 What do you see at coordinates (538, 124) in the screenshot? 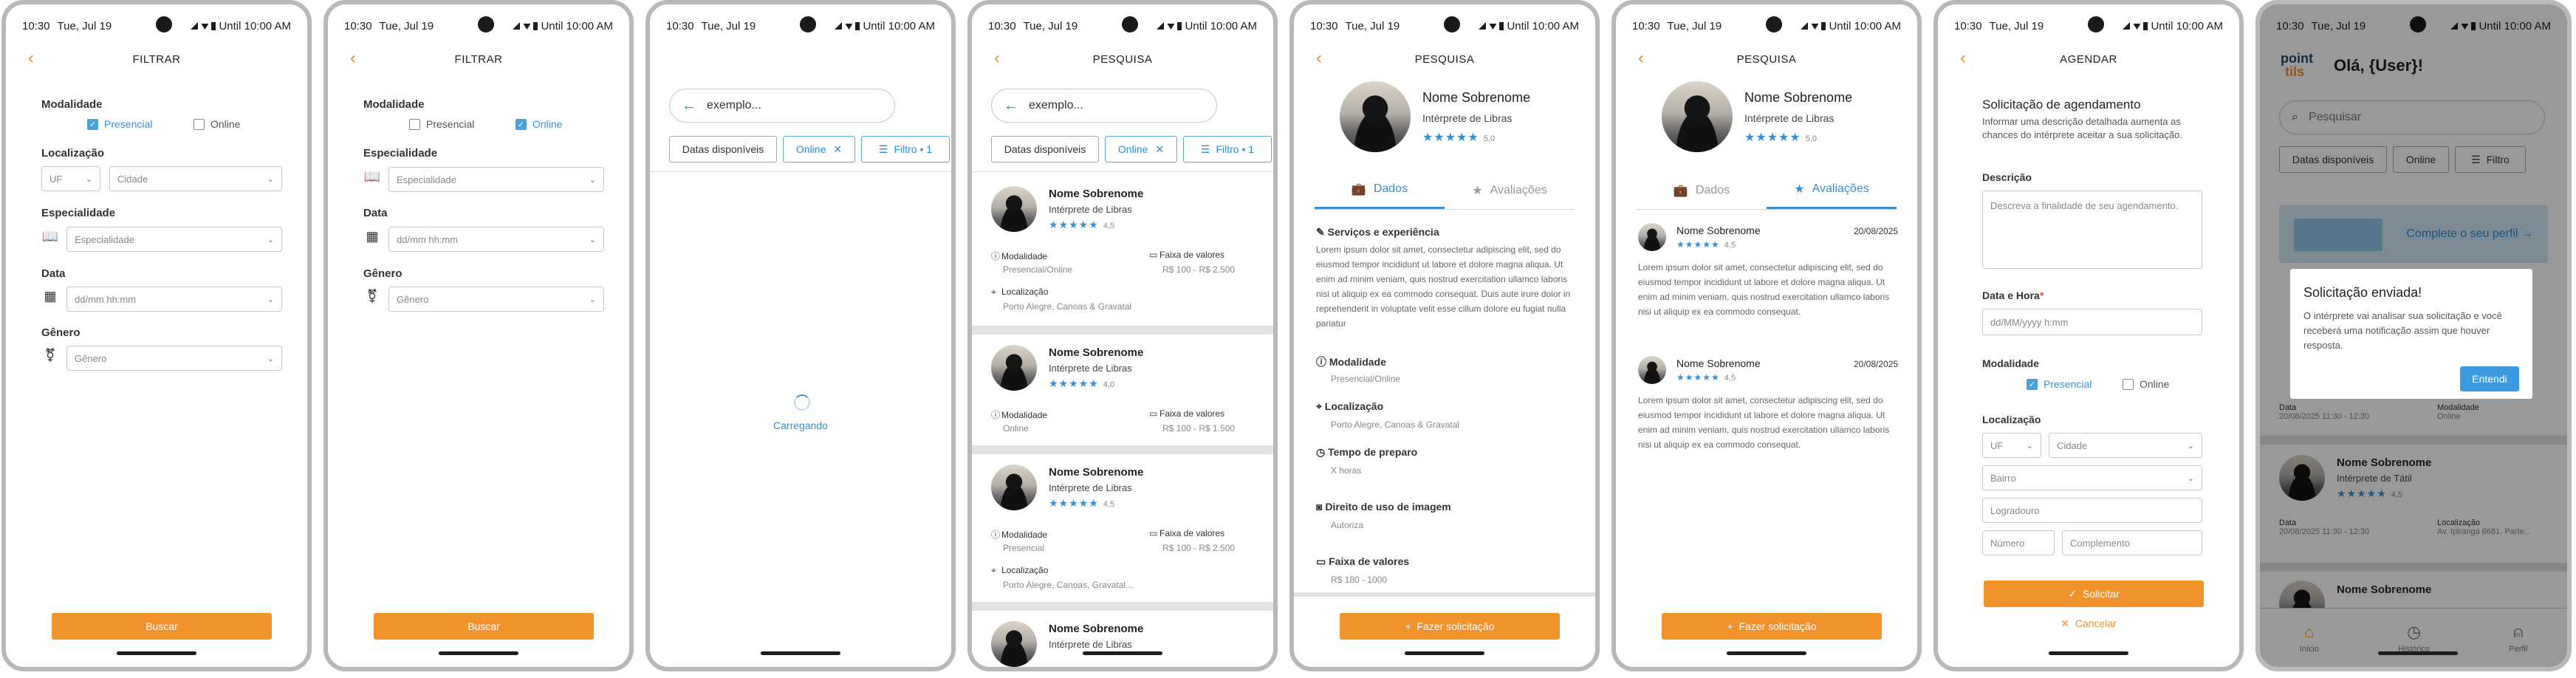
I see `online-checkbox: ✓ Online` at bounding box center [538, 124].